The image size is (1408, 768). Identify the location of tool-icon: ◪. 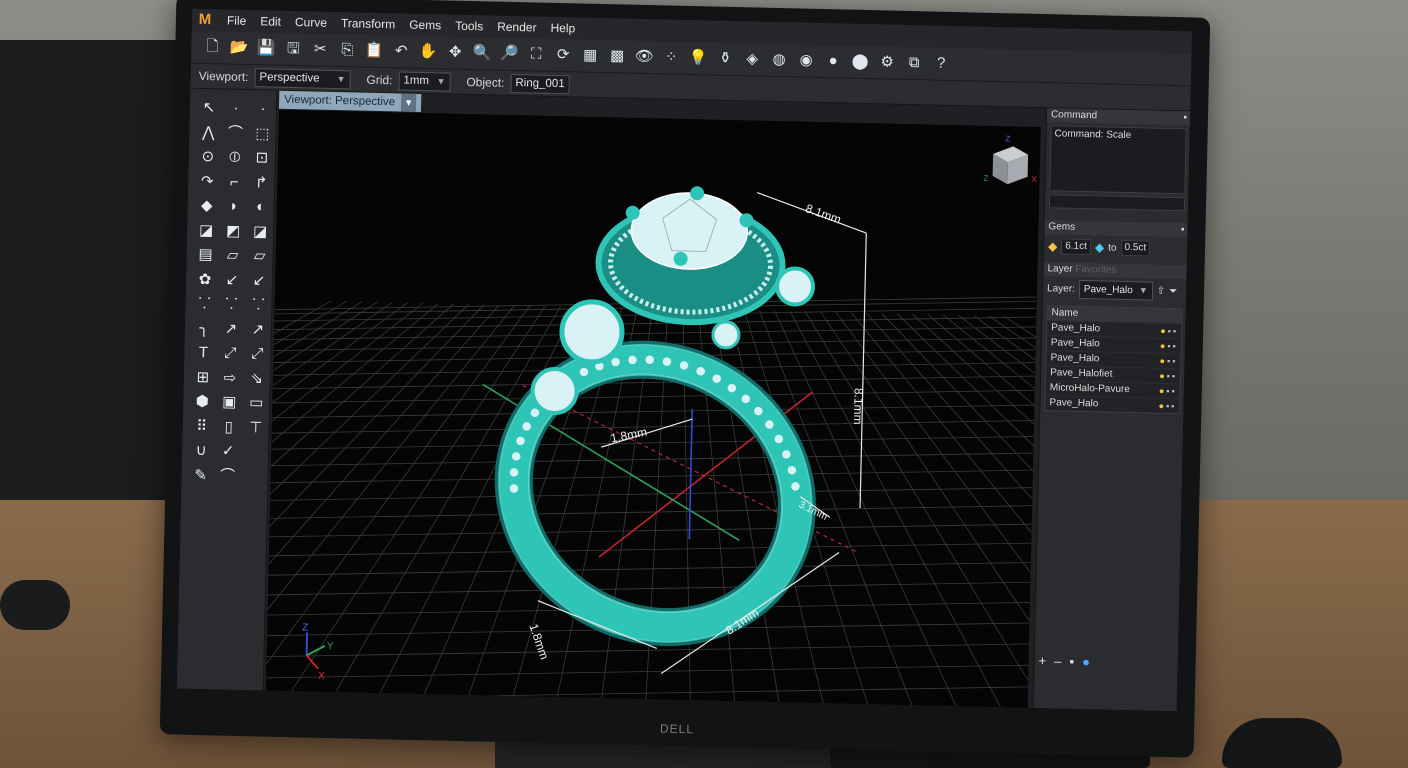
(206, 230).